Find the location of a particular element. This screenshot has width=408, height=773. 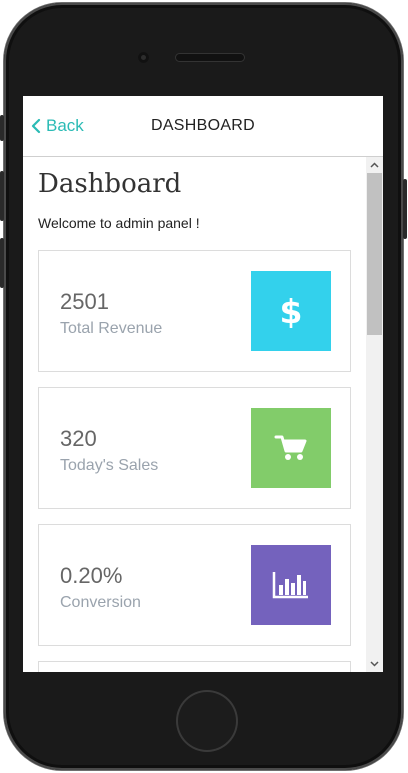

cart-icon is located at coordinates (290, 447).